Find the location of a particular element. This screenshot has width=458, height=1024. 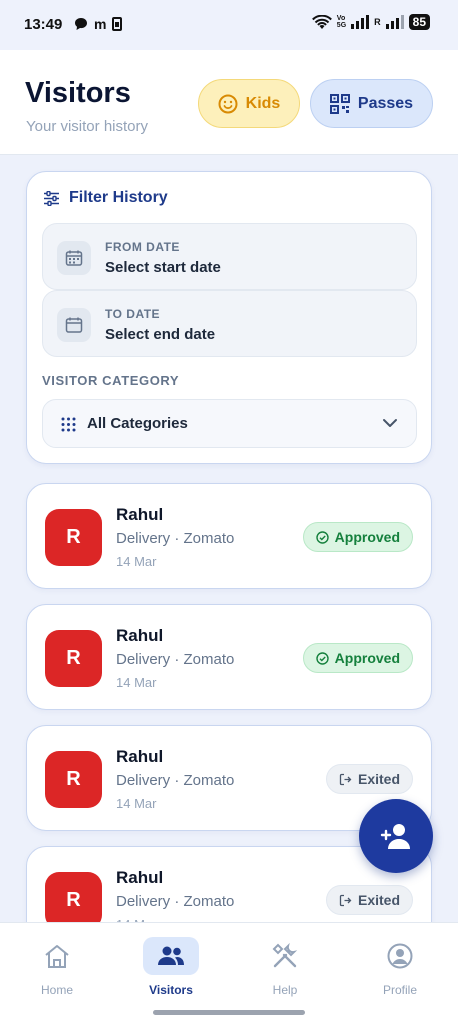

filter-title: Filter History is located at coordinates (118, 197).